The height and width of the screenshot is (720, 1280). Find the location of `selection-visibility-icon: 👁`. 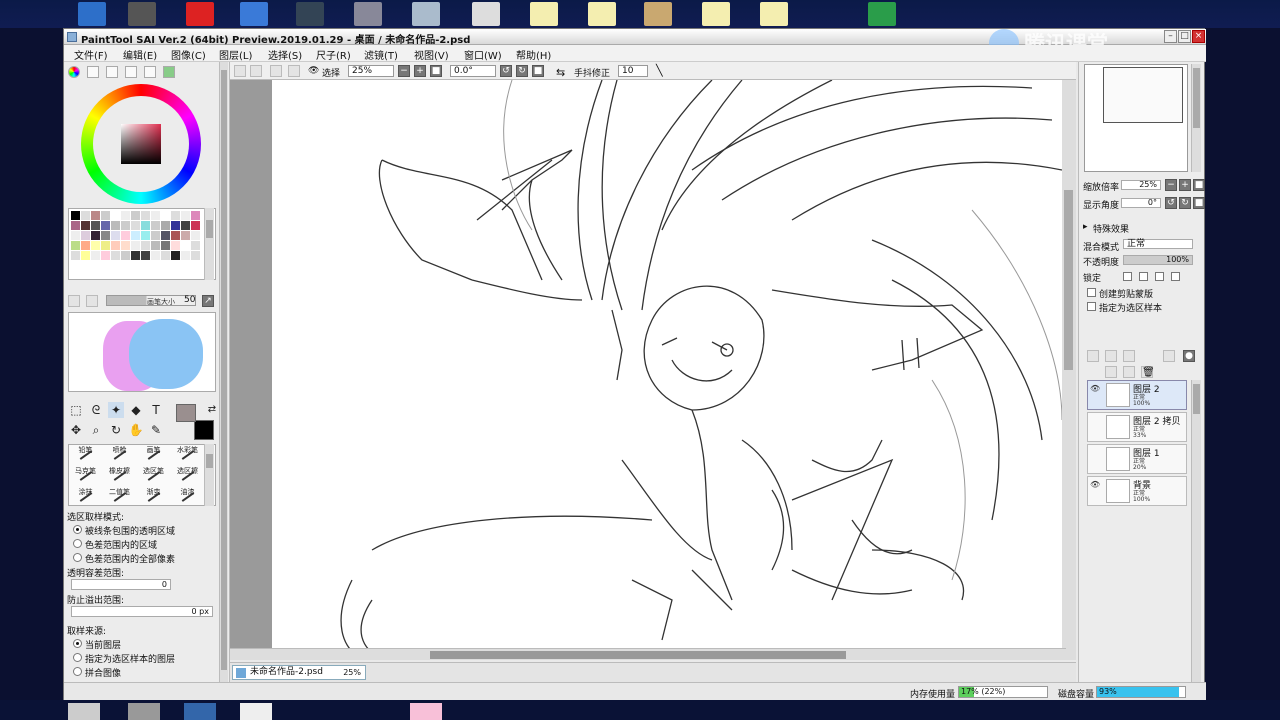

selection-visibility-icon: 👁 is located at coordinates (313, 71).